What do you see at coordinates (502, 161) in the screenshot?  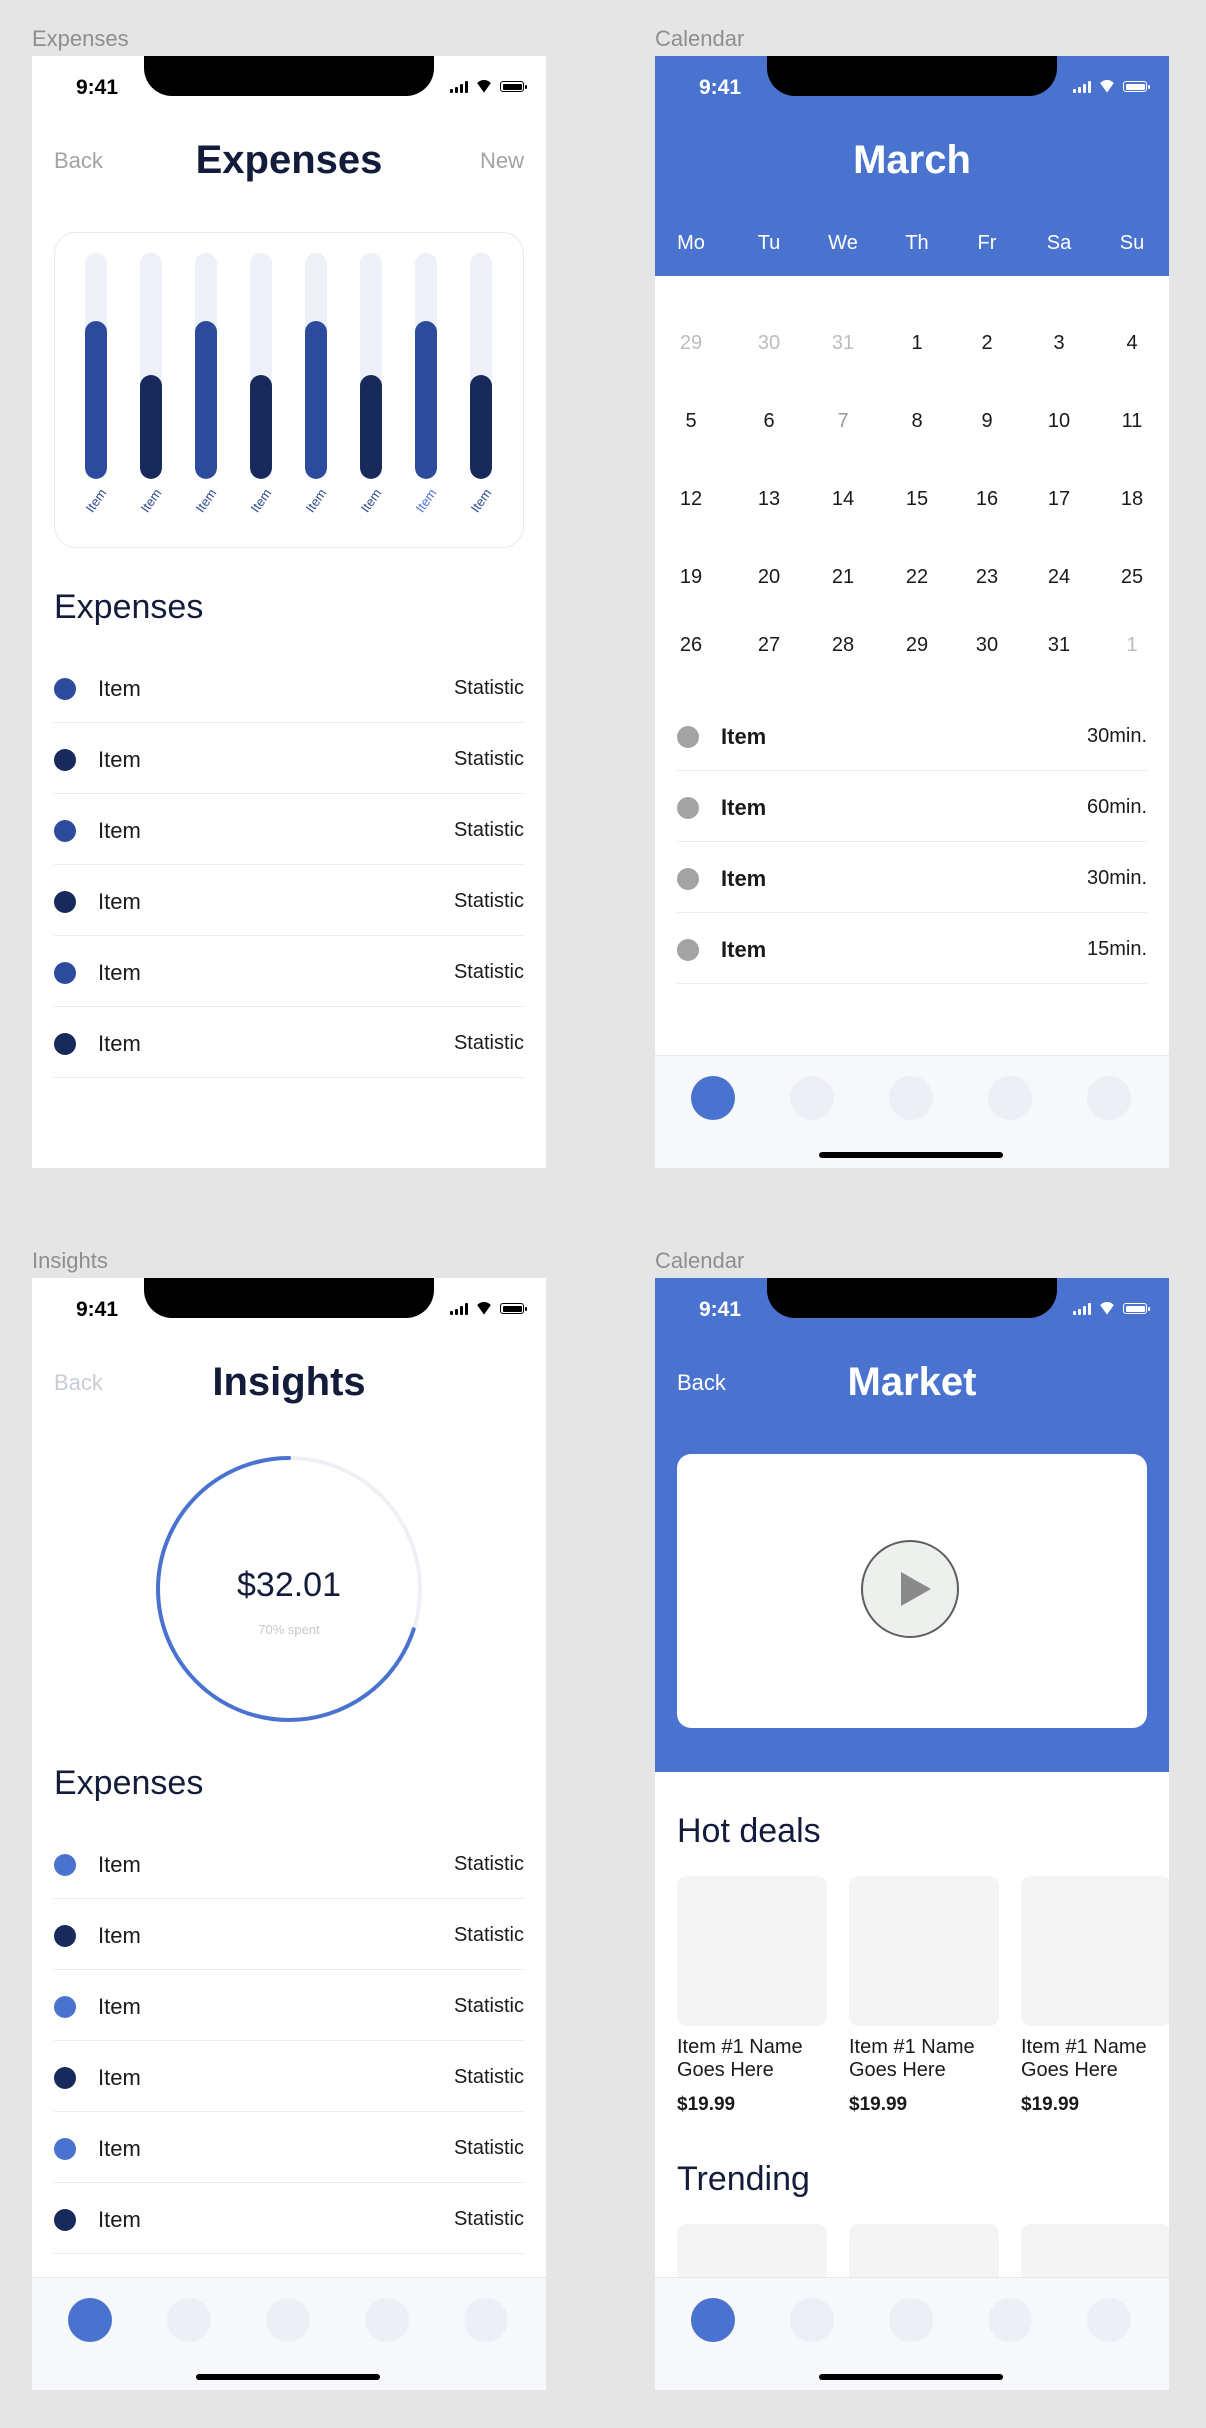 I see `new-button: New` at bounding box center [502, 161].